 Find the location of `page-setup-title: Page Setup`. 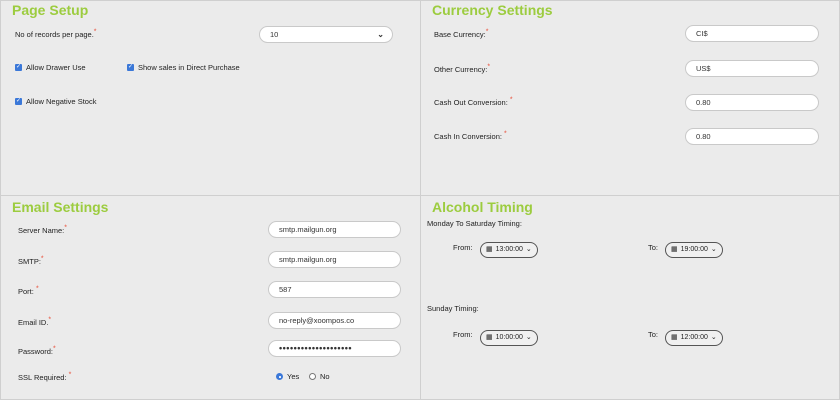

page-setup-title: Page Setup is located at coordinates (50, 10).